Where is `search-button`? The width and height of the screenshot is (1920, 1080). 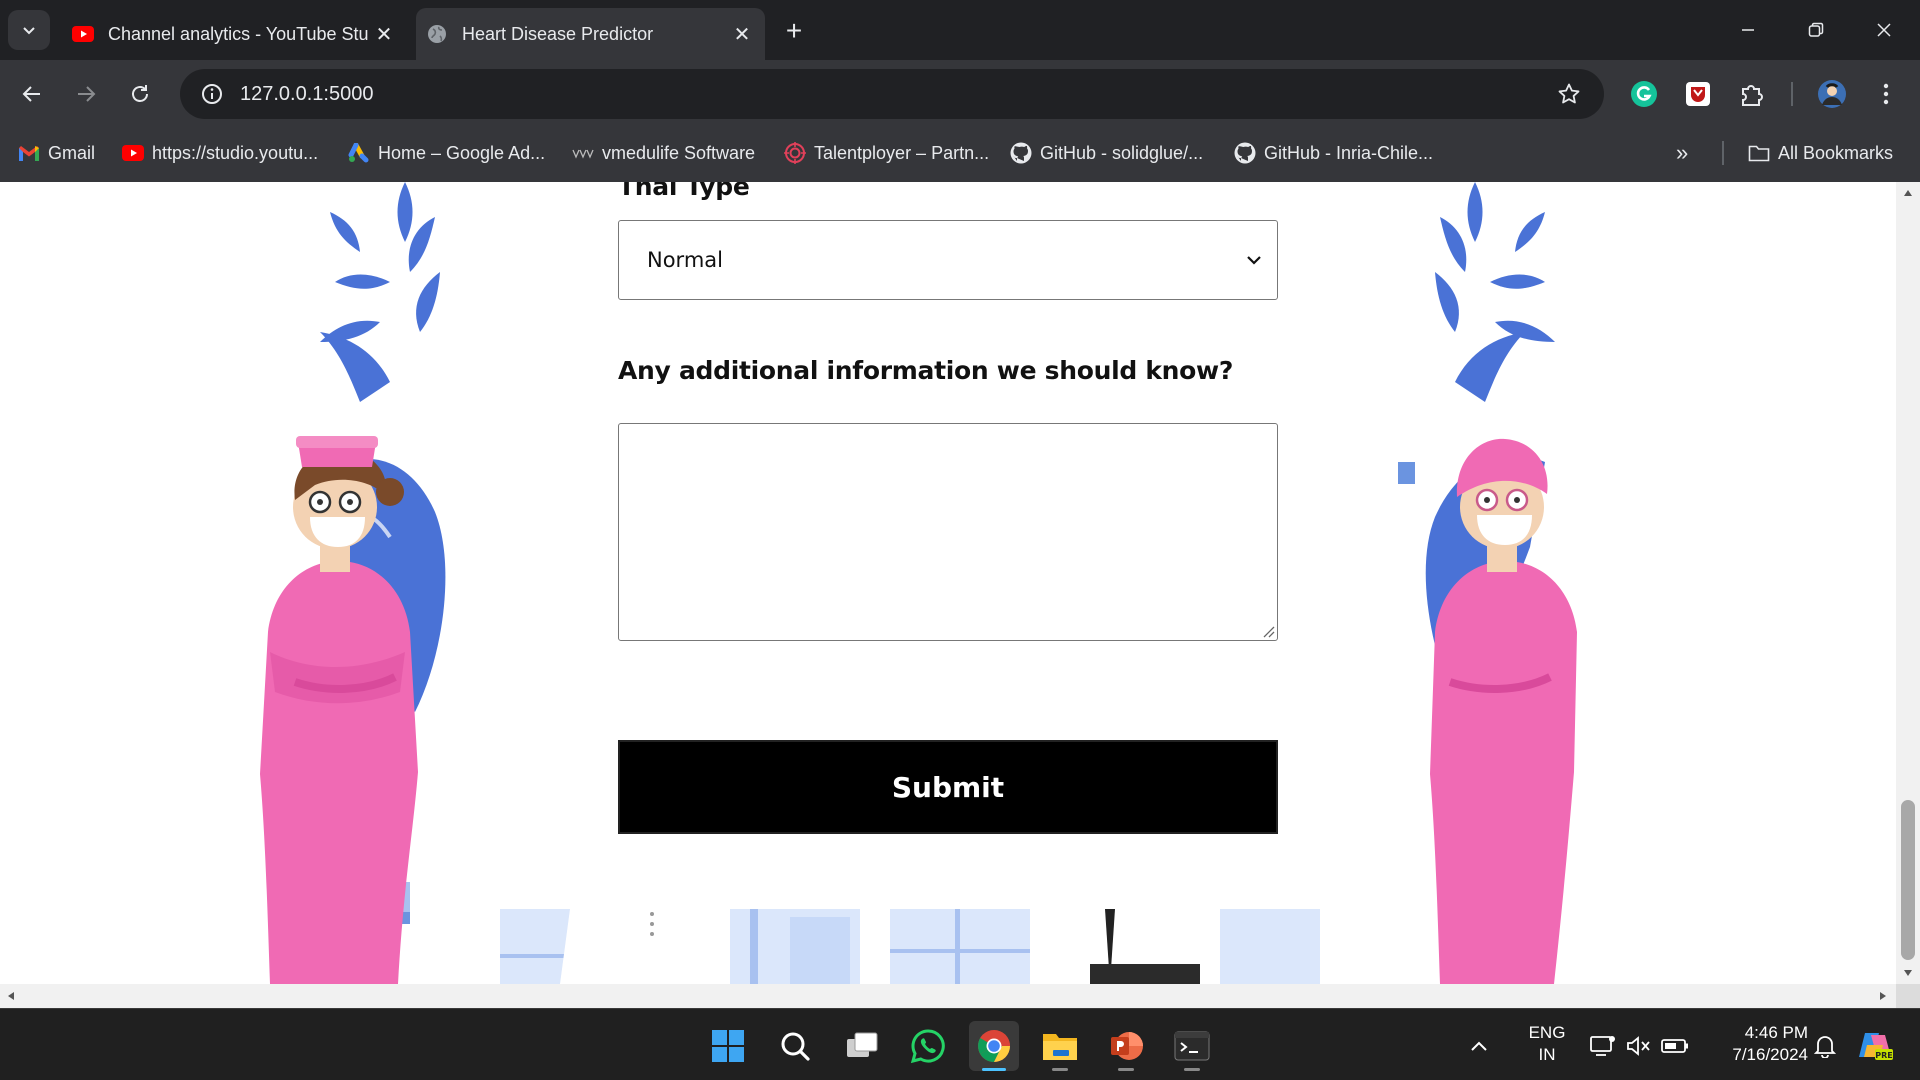
search-button is located at coordinates (795, 1046).